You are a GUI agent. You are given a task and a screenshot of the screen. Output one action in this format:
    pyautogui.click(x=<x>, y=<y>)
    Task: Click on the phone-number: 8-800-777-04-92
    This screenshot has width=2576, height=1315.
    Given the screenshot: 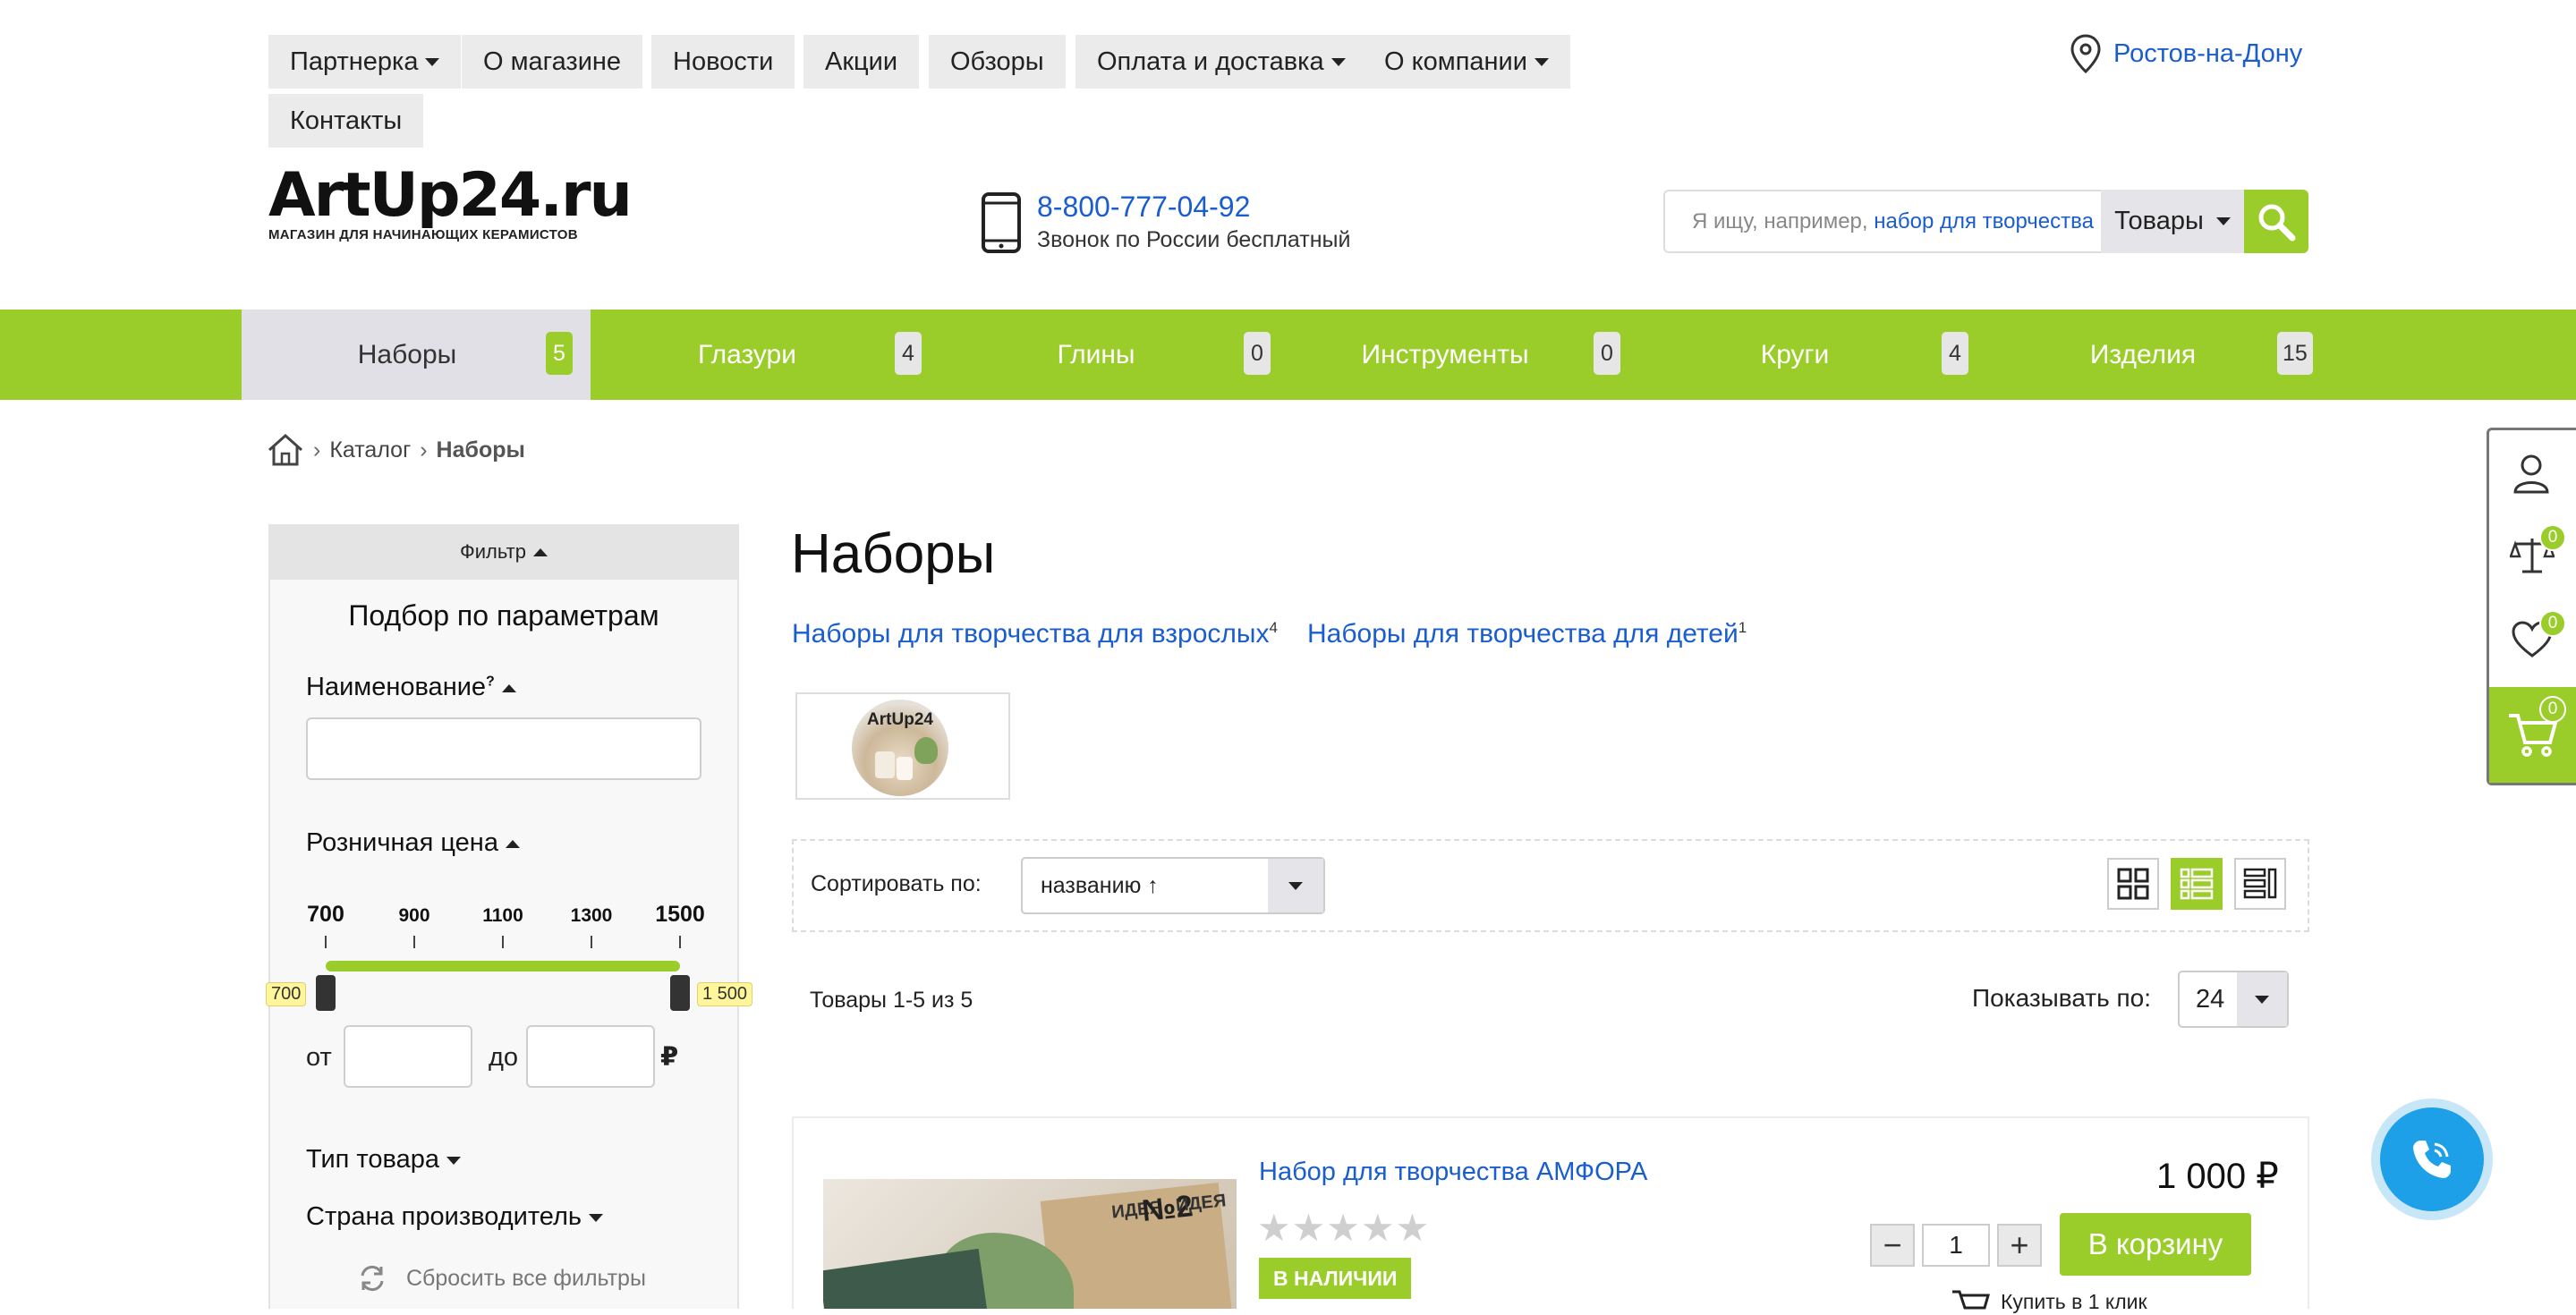 What is the action you would take?
    pyautogui.click(x=1143, y=207)
    